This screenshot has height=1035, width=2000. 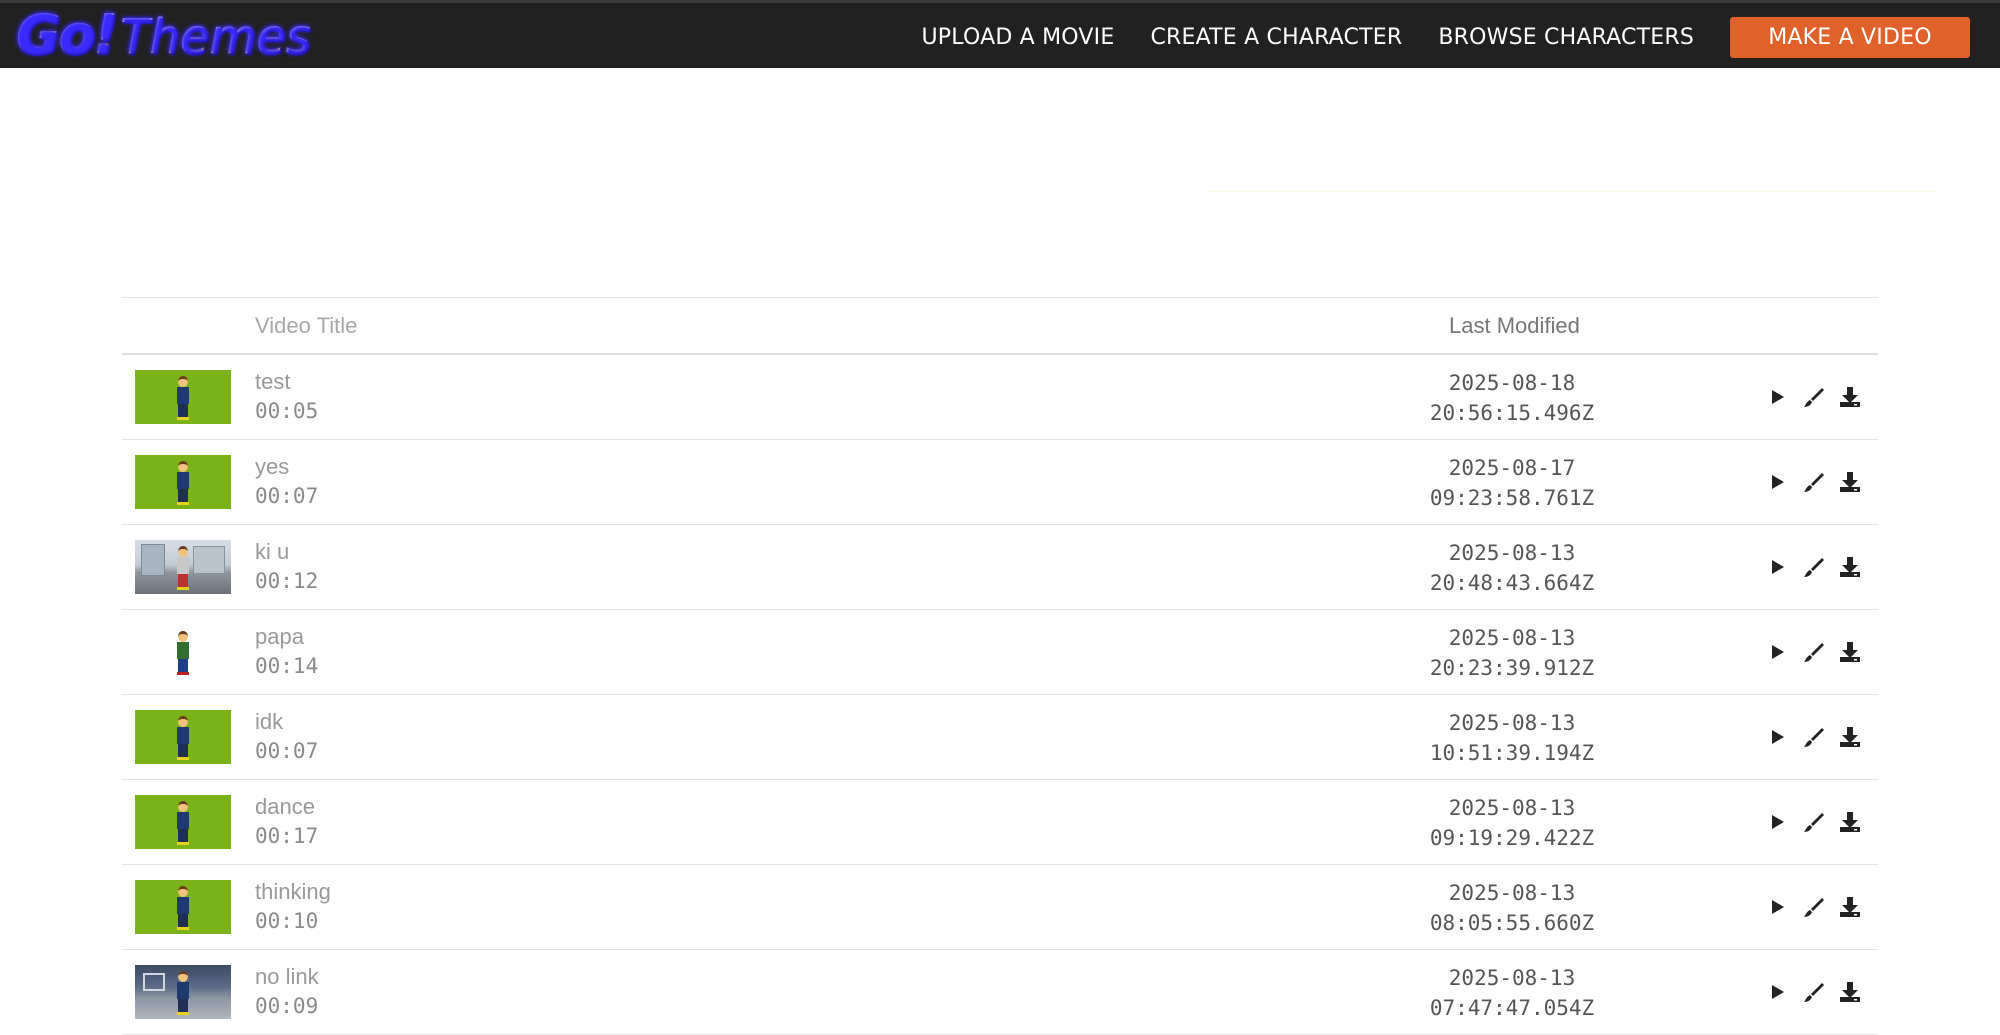 I want to click on last-modified: 2025-08-1709:23:58.761Z, so click(x=1512, y=483).